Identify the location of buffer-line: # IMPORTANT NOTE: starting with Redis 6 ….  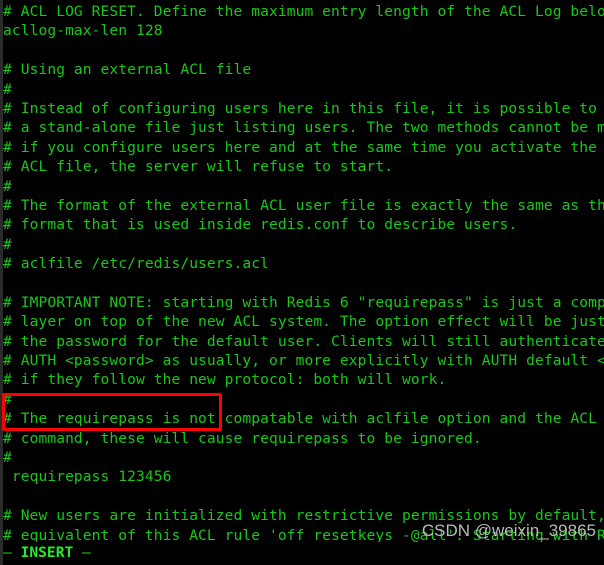
(303, 302).